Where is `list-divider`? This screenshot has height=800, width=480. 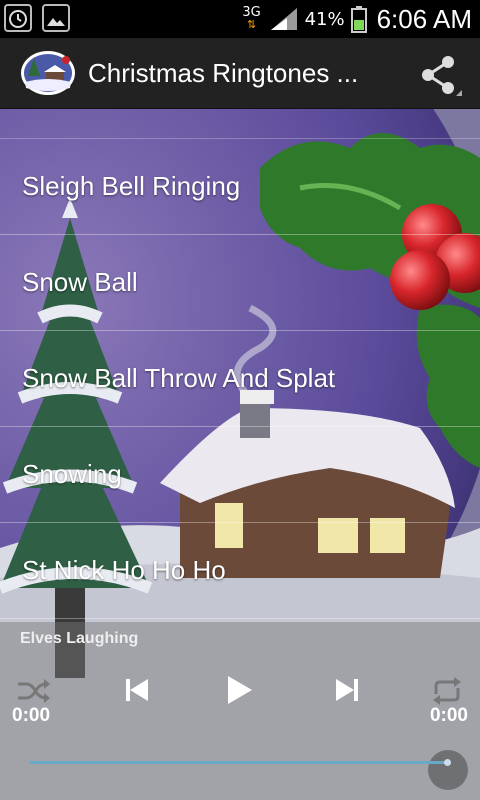 list-divider is located at coordinates (240, 123).